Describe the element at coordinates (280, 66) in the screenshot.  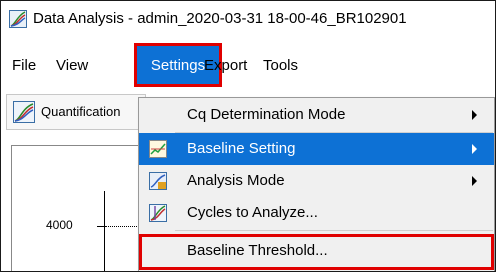
I see `menu-tools: Tools` at that location.